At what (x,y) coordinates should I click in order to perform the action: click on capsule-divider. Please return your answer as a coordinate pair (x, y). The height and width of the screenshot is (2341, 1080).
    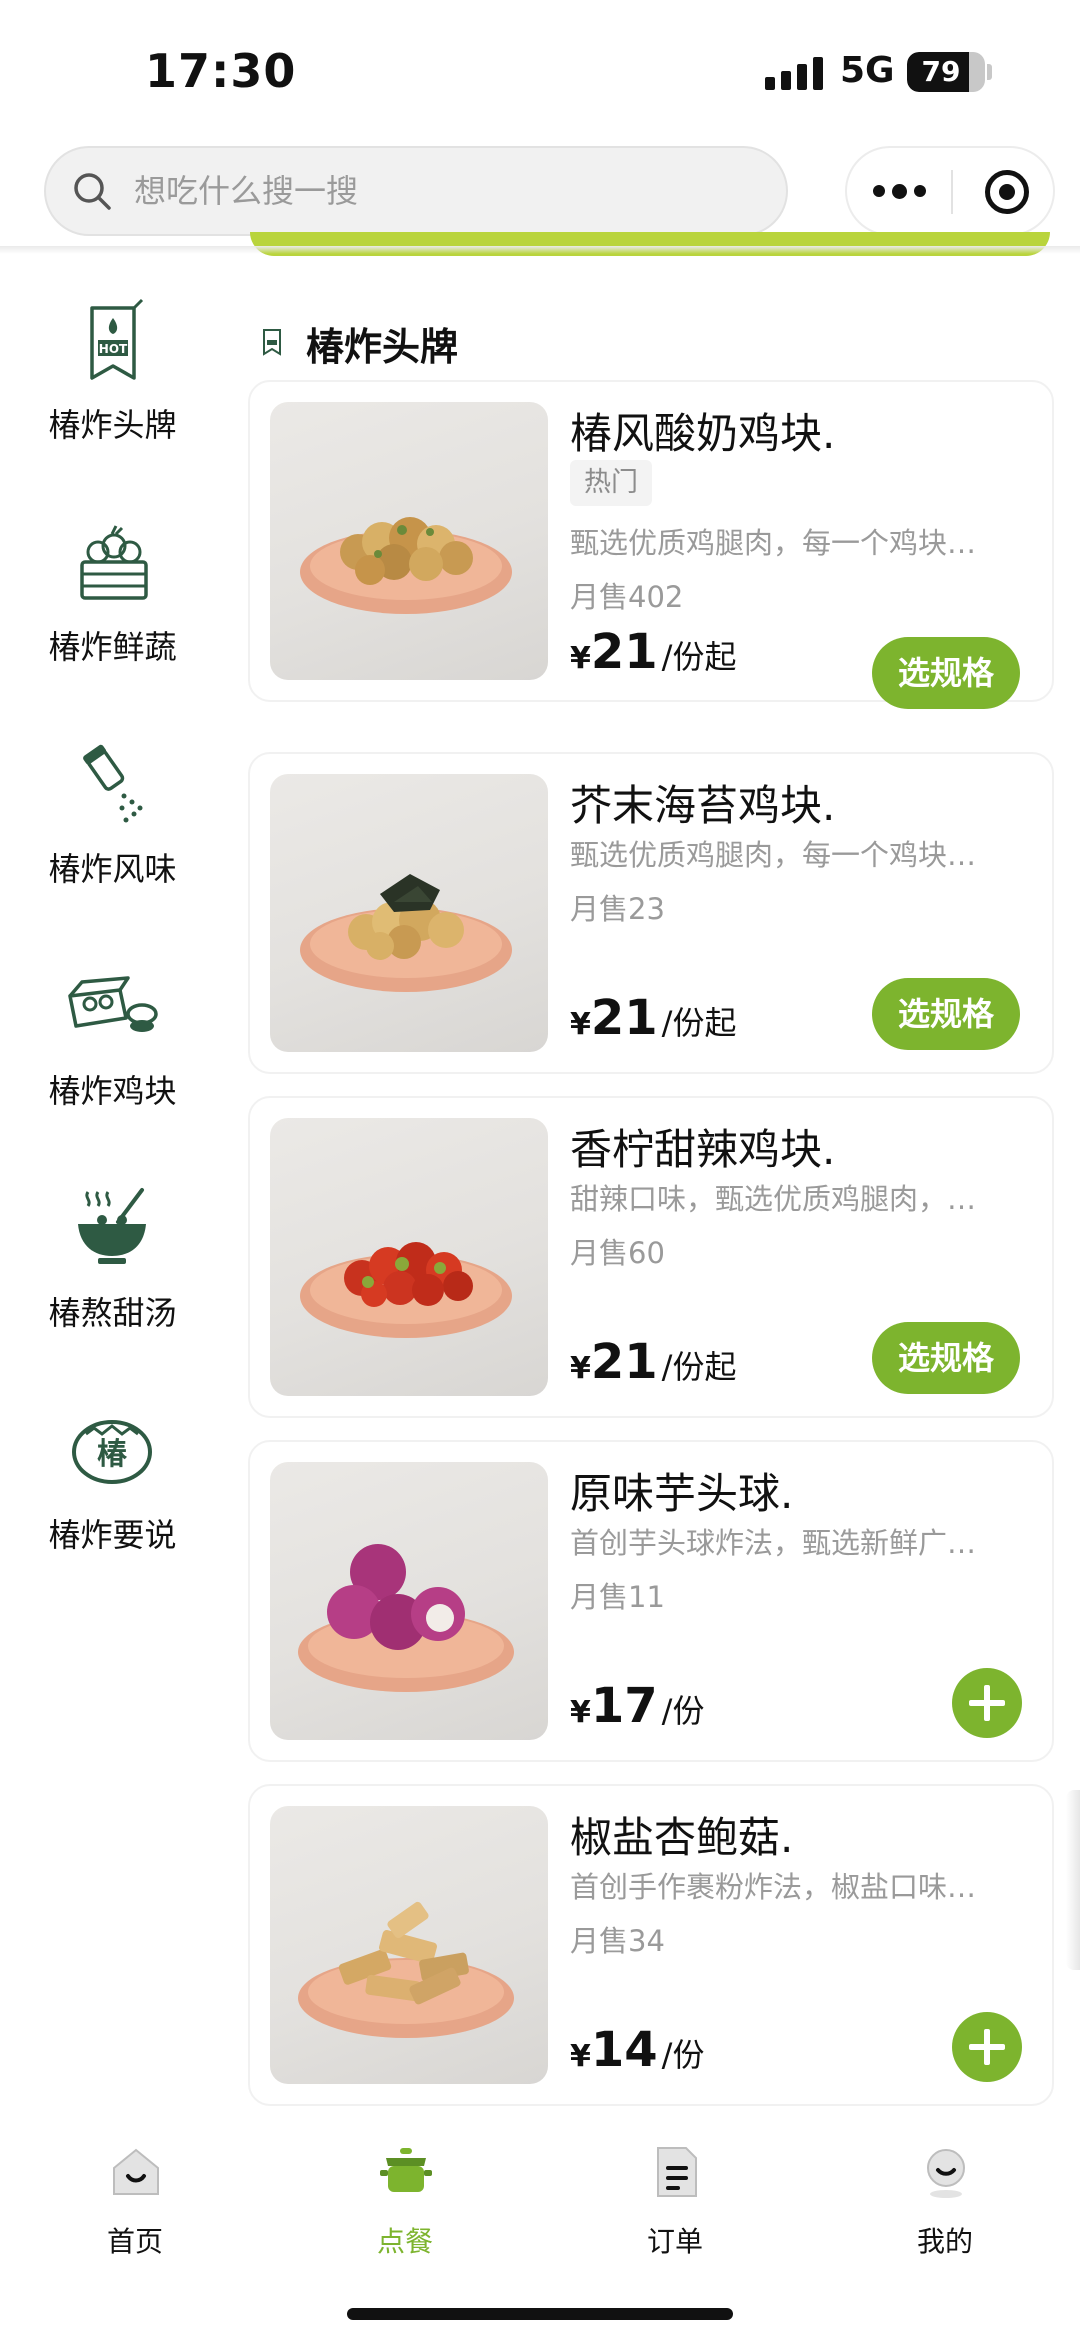
    Looking at the image, I should click on (952, 192).